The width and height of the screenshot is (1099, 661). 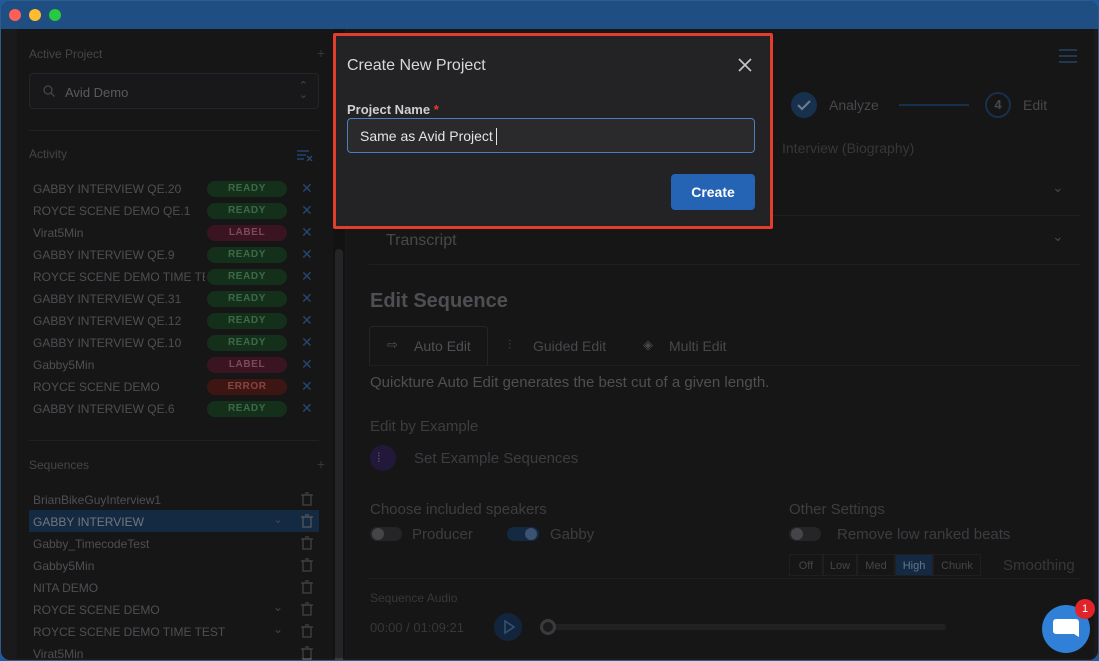 What do you see at coordinates (806, 565) in the screenshot?
I see `smoothing-off: Off` at bounding box center [806, 565].